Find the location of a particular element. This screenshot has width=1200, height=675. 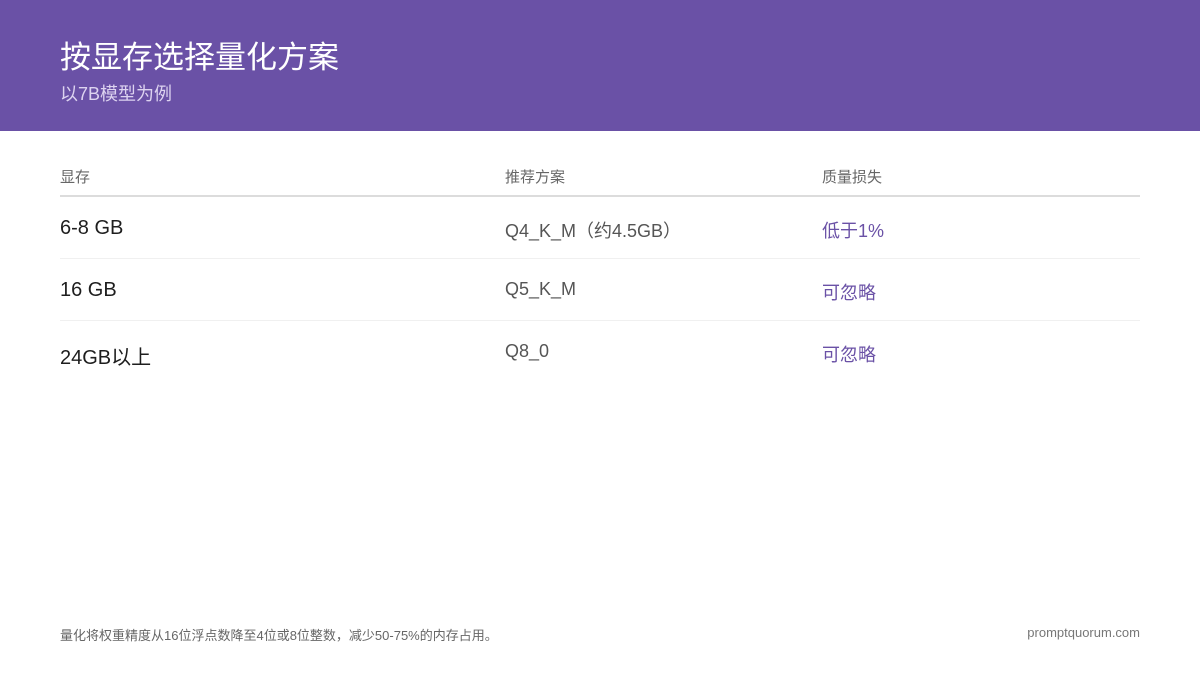

column-header-vram: 显存 is located at coordinates (75, 177).